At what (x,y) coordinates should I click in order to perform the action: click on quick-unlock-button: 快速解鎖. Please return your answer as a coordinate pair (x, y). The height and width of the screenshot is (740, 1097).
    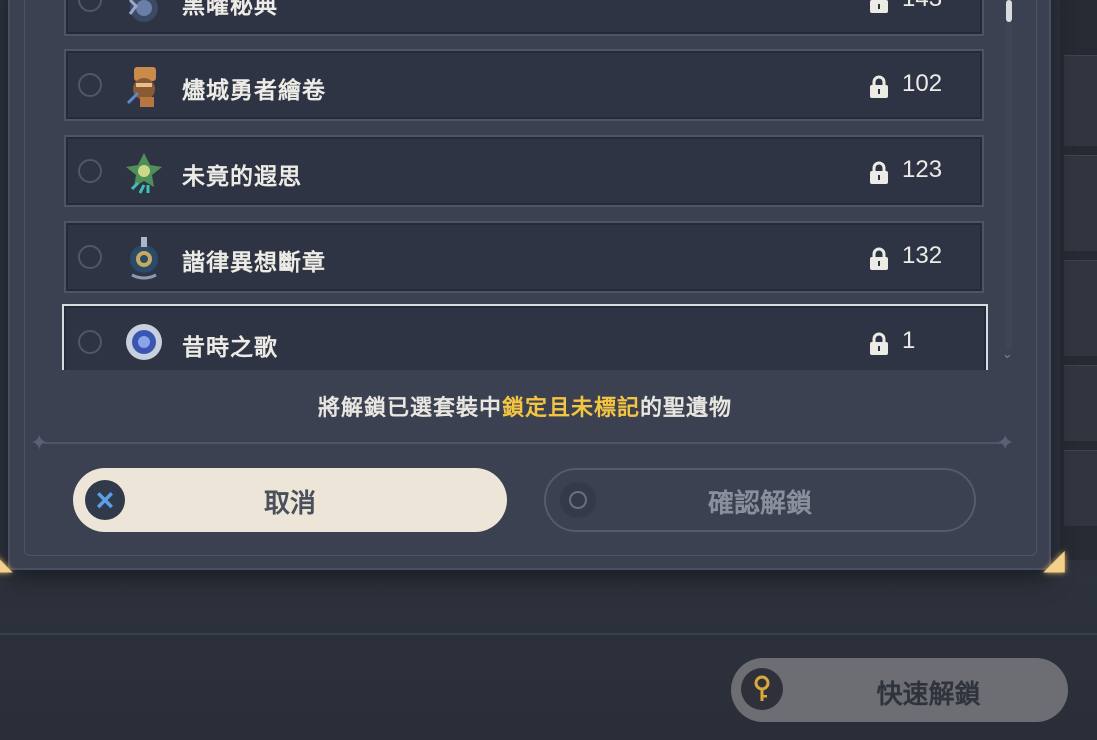
    Looking at the image, I should click on (899, 690).